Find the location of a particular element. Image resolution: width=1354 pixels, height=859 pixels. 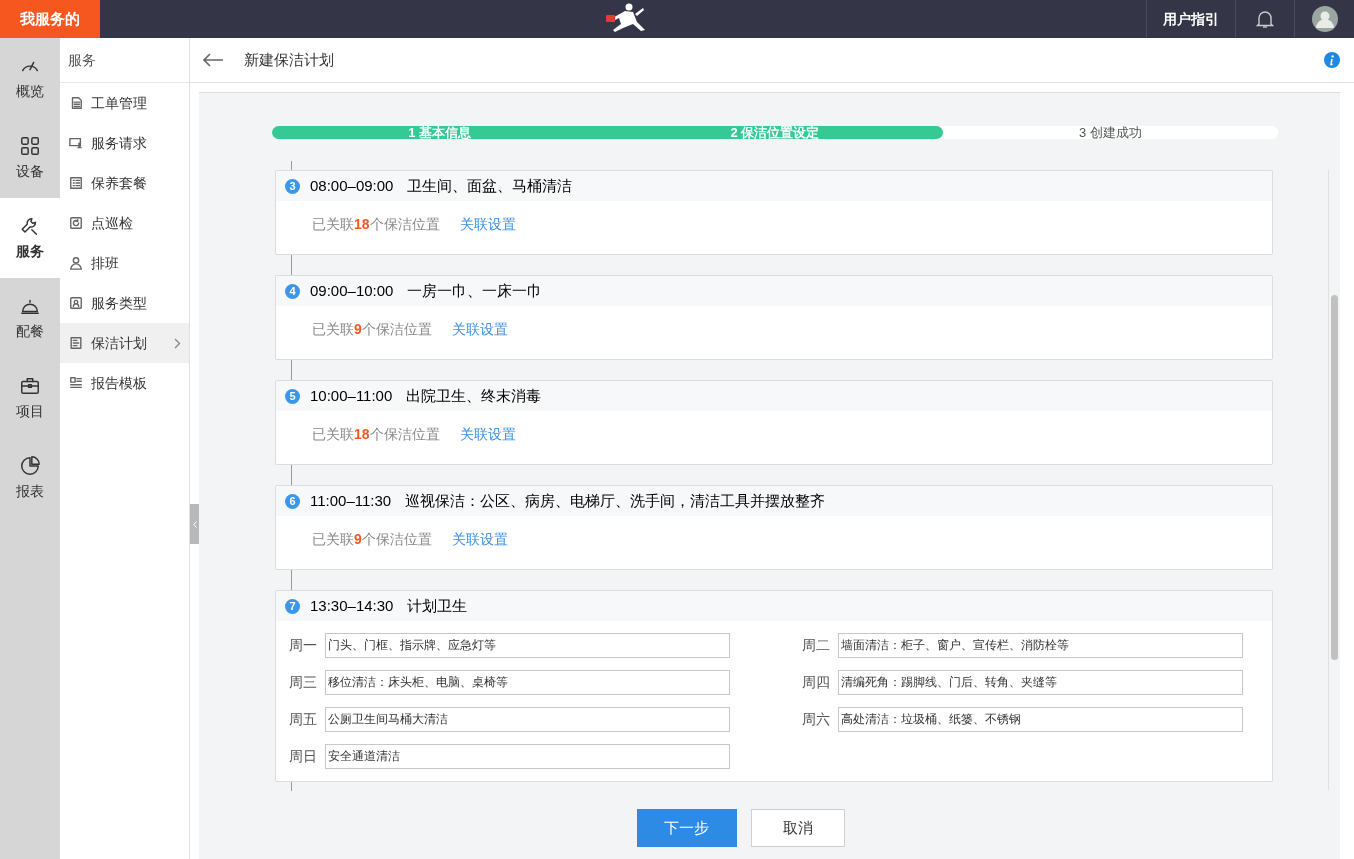

day-label: 周五 is located at coordinates (303, 719).